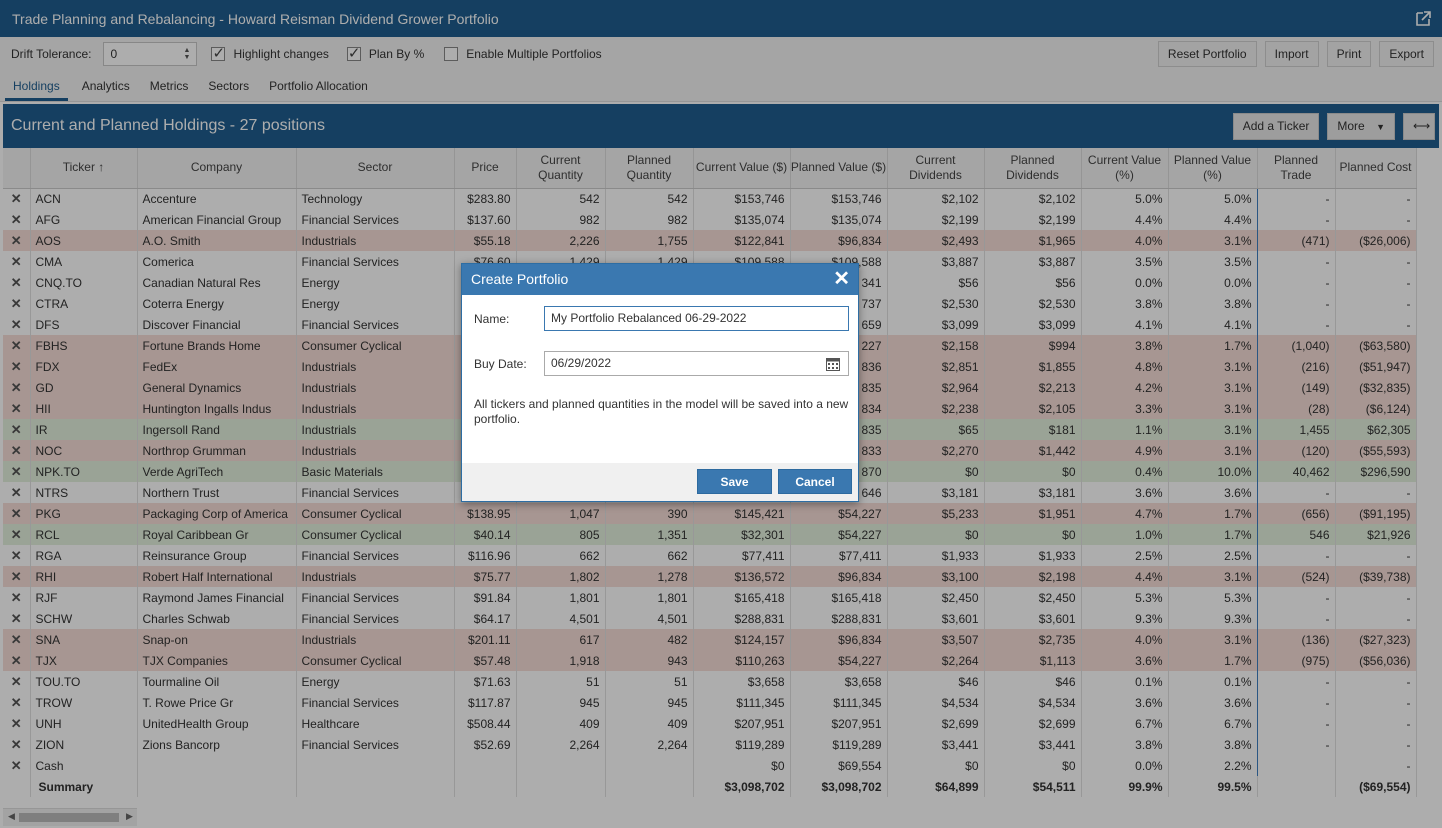 The width and height of the screenshot is (1442, 828). Describe the element at coordinates (734, 481) in the screenshot. I see `save-button: Save` at that location.